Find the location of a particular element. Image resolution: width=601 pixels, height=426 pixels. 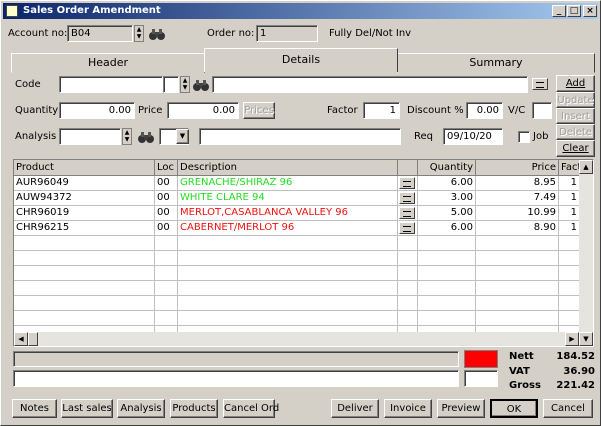

col-description: Description is located at coordinates (288, 168).